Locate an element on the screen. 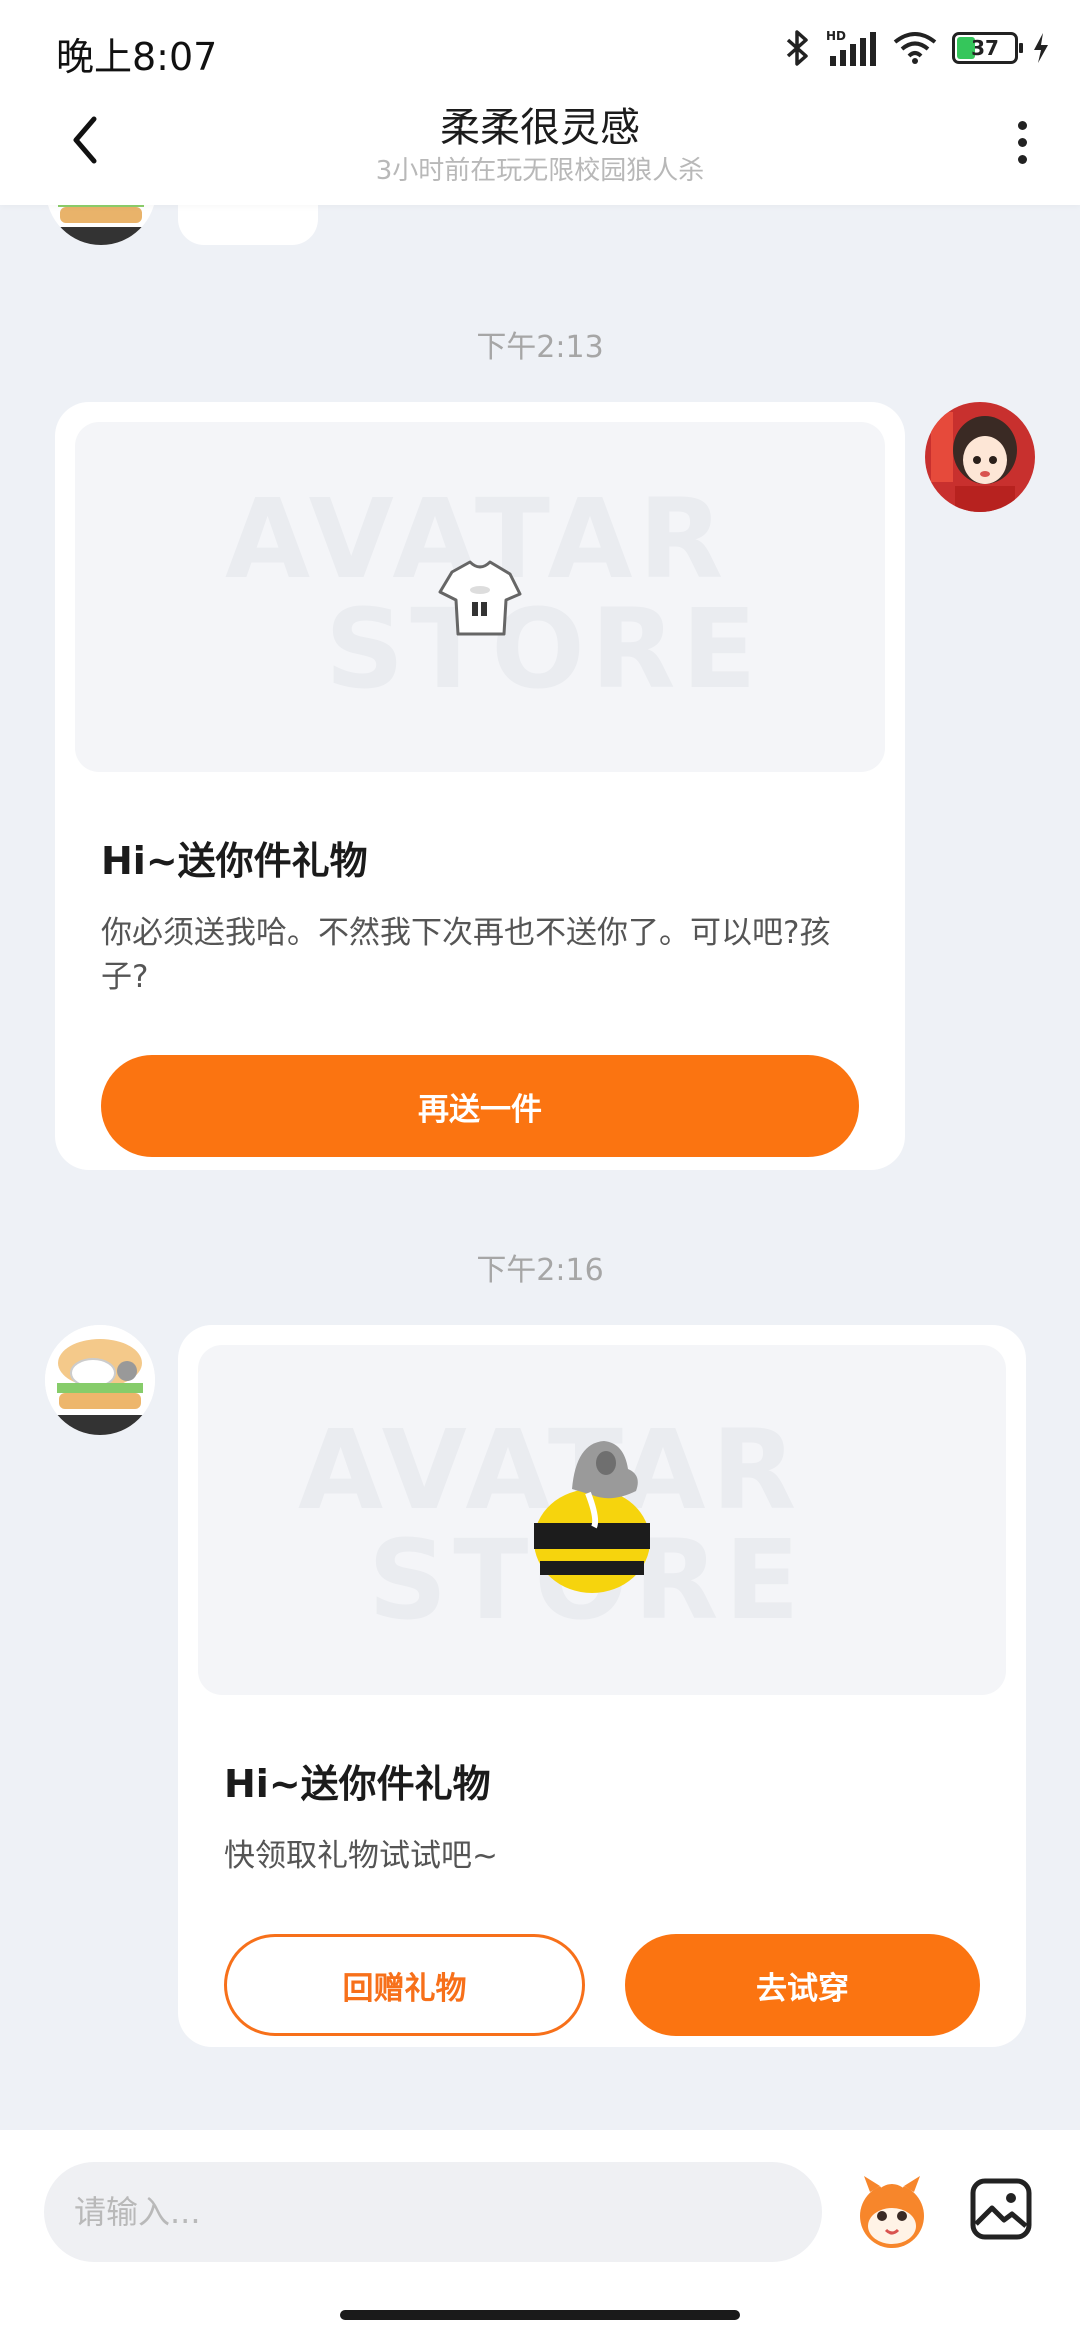  emoji-button is located at coordinates (892, 2212).